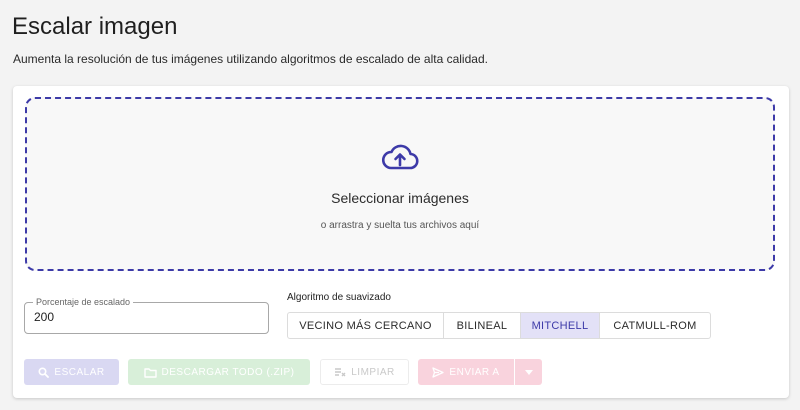 This screenshot has width=800, height=410. I want to click on search-icon, so click(44, 372).